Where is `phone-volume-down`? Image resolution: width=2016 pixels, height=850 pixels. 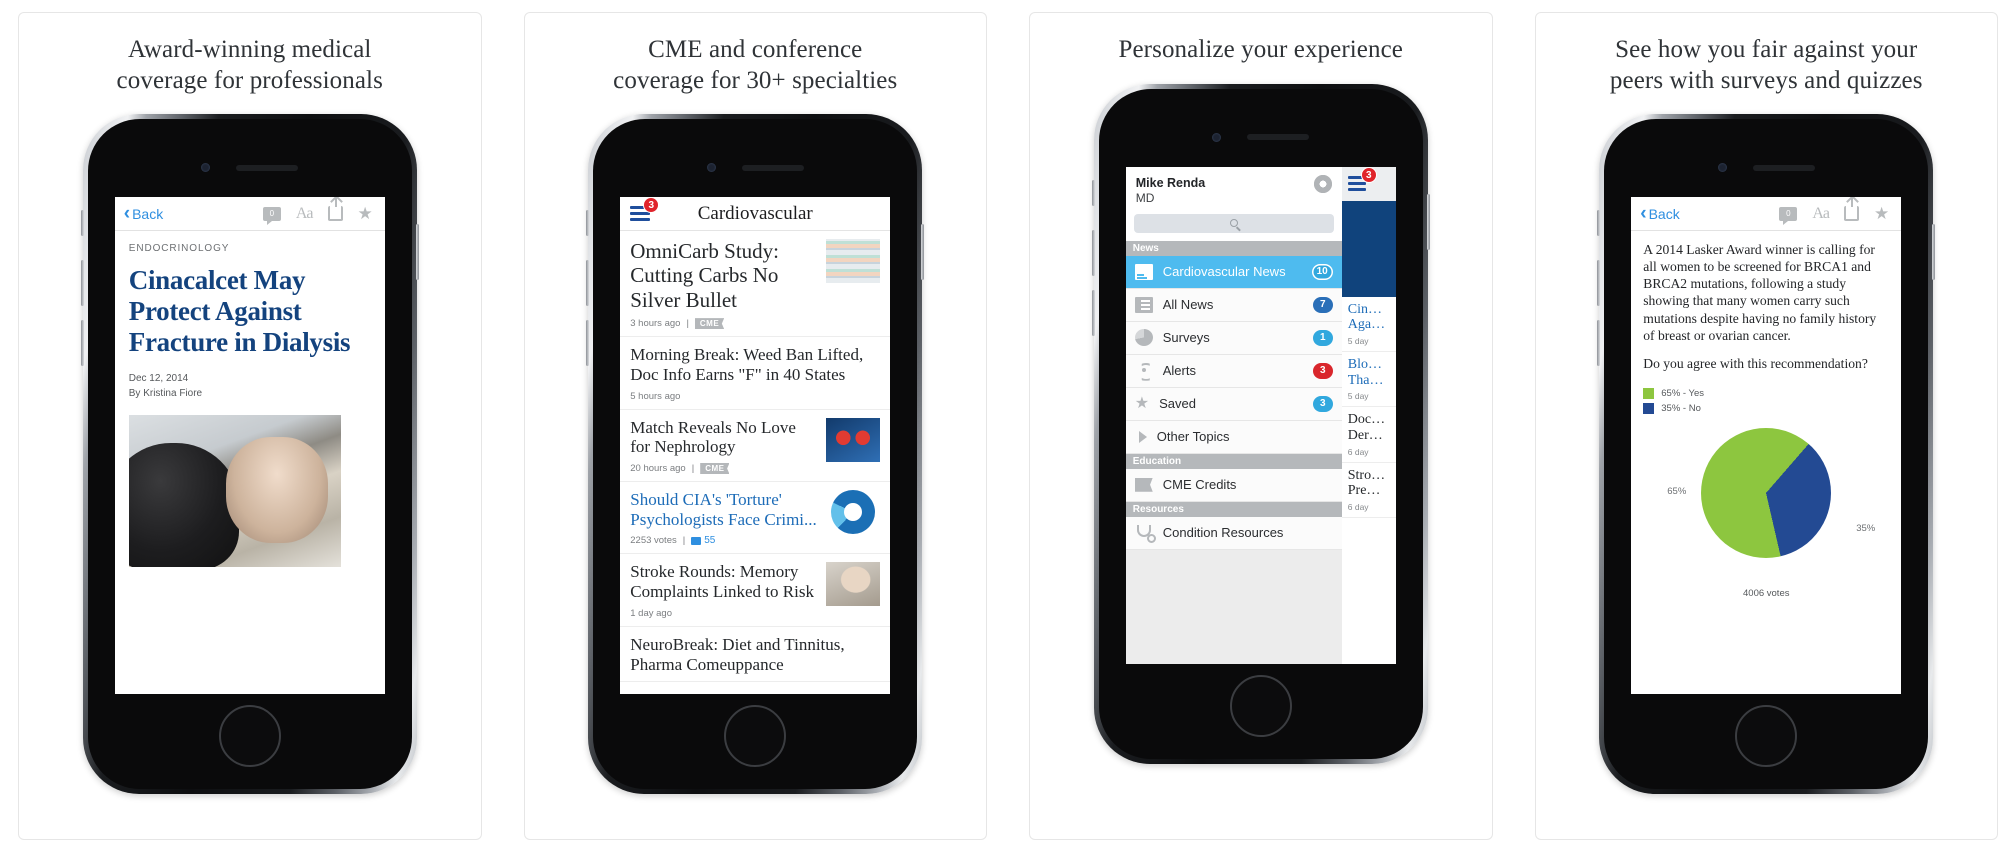
phone-volume-down is located at coordinates (1093, 312).